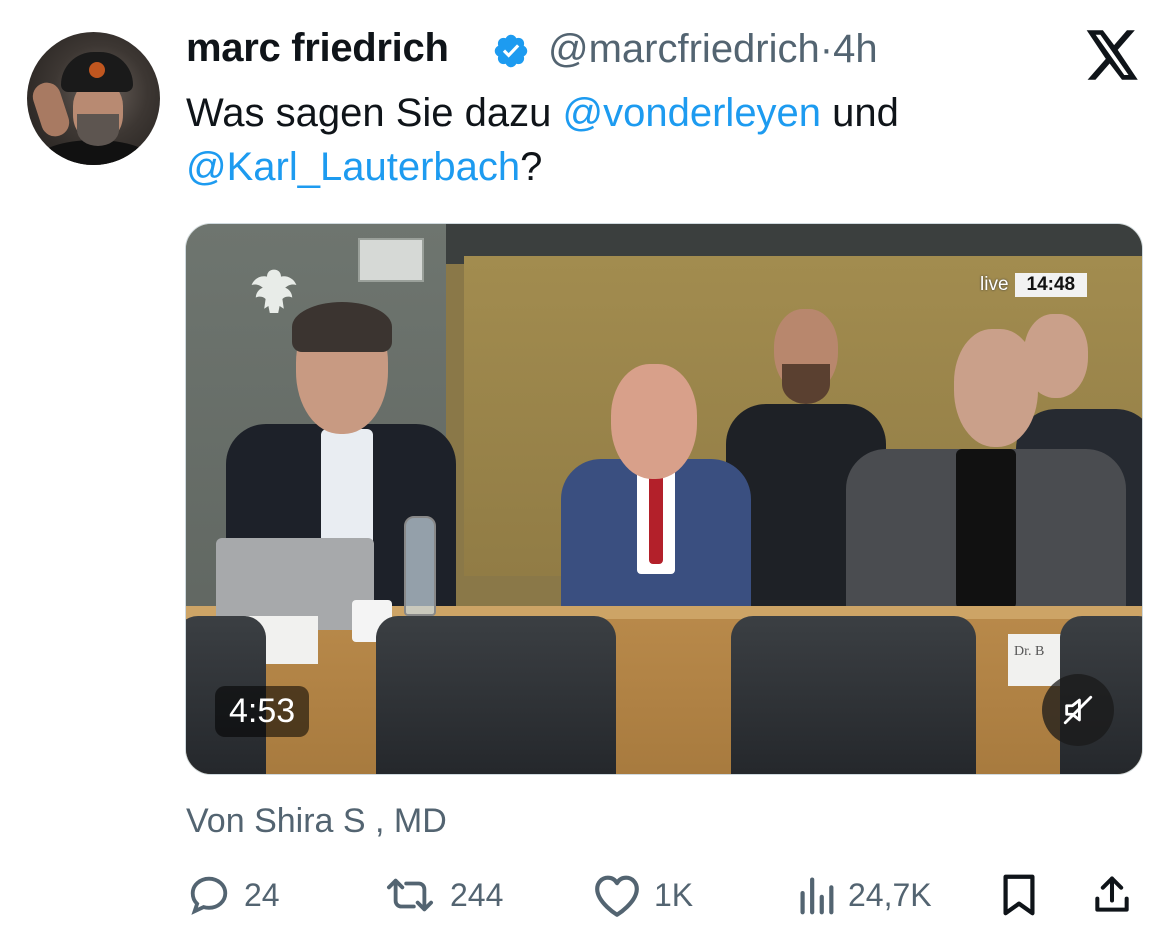  Describe the element at coordinates (317, 48) in the screenshot. I see `author-display-name: marc friedrich` at that location.